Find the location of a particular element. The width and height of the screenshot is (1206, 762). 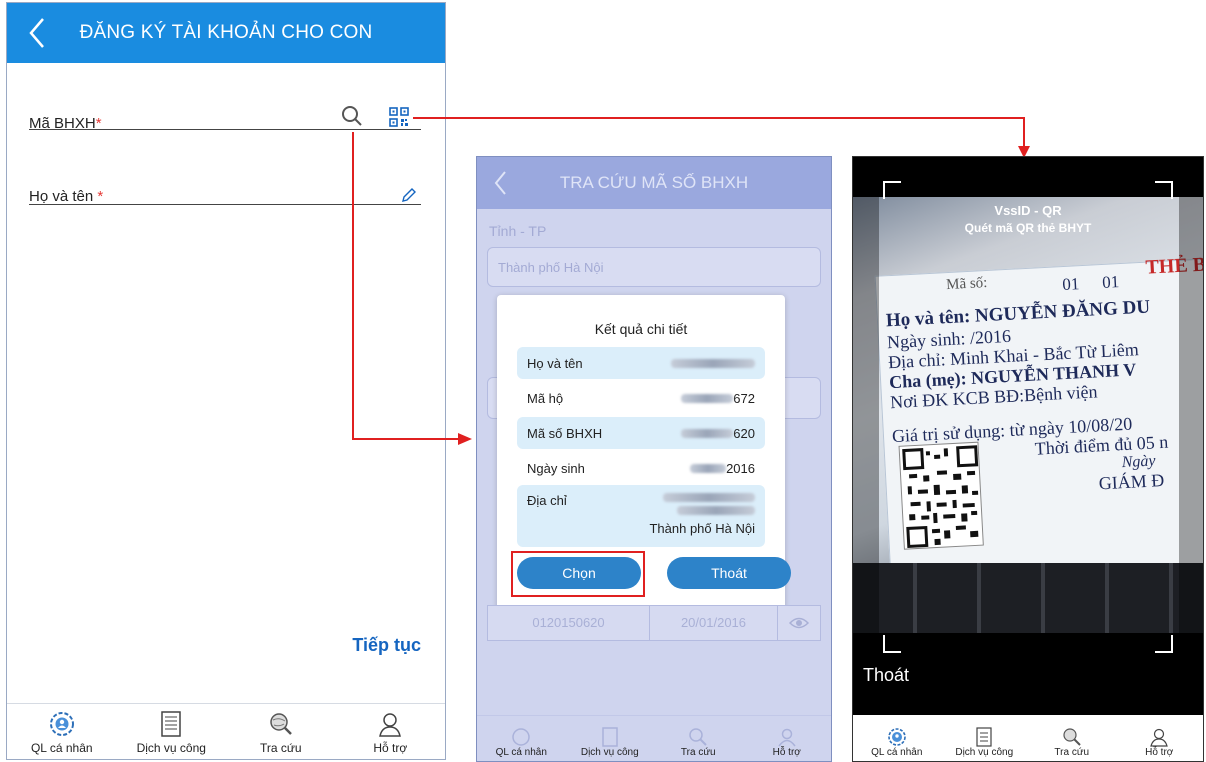

header-bar: TRA CỨU MÃ SỐ BHXH is located at coordinates (654, 183).